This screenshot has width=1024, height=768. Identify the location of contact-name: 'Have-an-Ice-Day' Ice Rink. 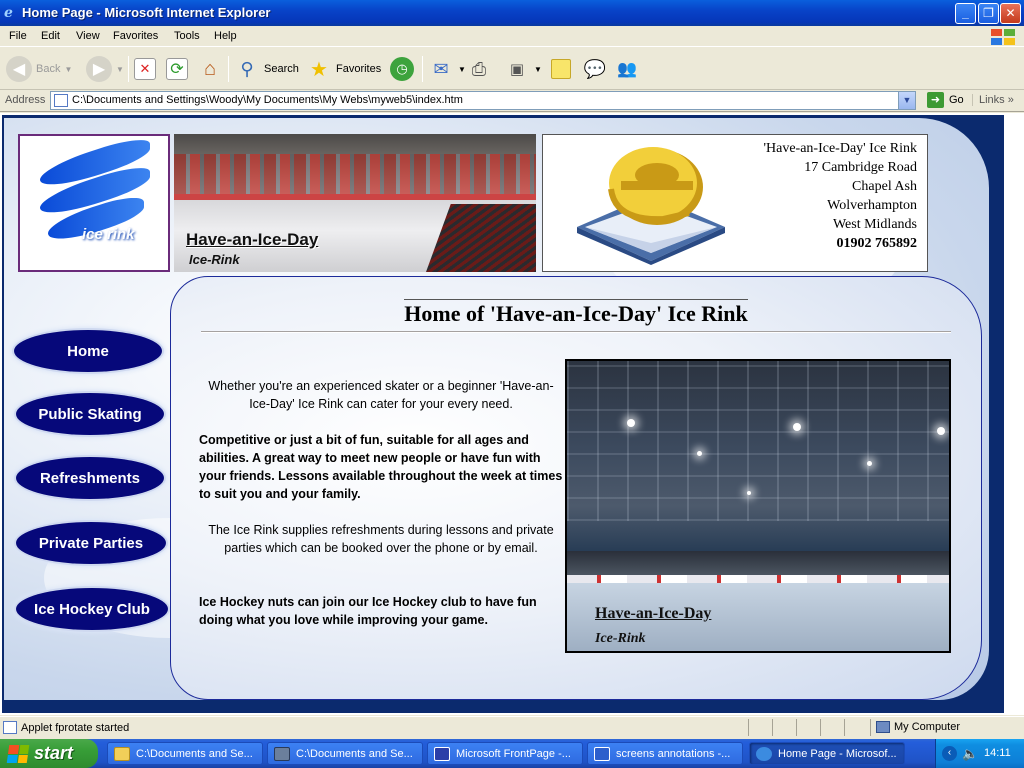
(840, 148).